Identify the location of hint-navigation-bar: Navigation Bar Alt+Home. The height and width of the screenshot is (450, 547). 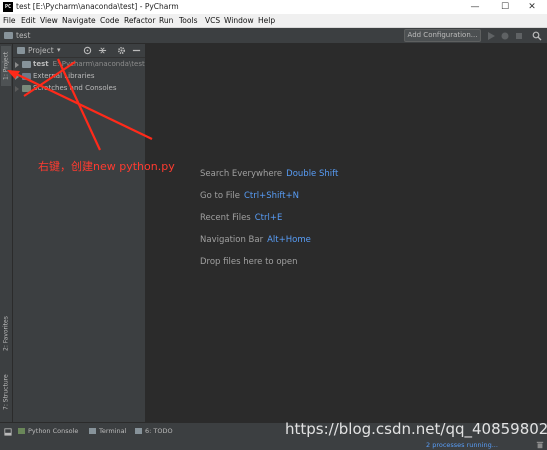
(255, 240).